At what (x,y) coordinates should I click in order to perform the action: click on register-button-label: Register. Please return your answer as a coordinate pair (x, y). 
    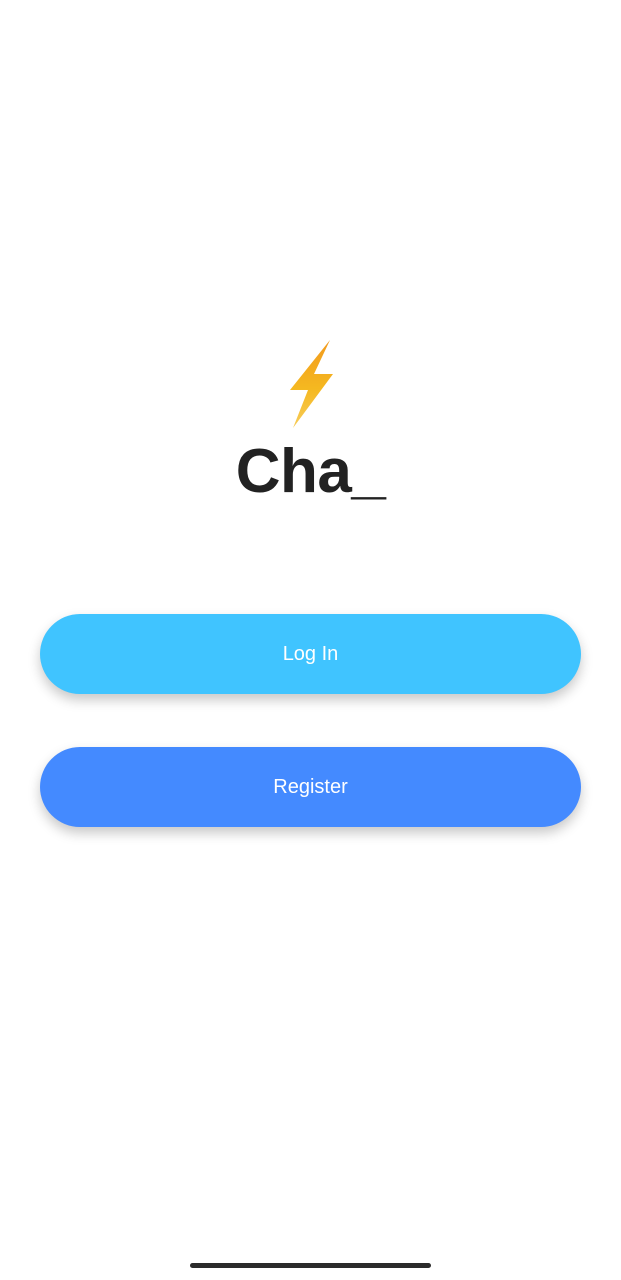
    Looking at the image, I should click on (310, 786).